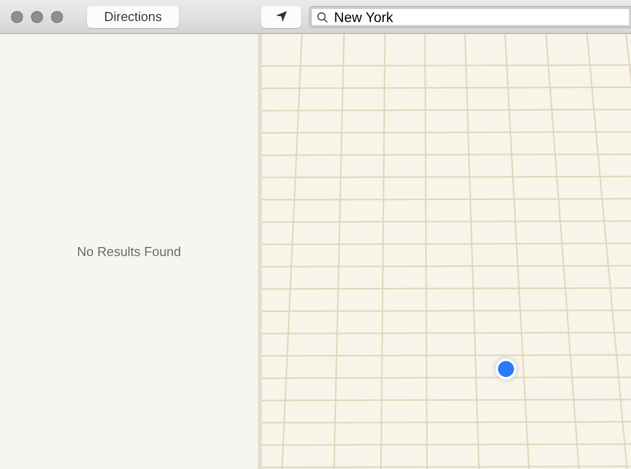 This screenshot has width=631, height=469. What do you see at coordinates (506, 369) in the screenshot?
I see `location-marker` at bounding box center [506, 369].